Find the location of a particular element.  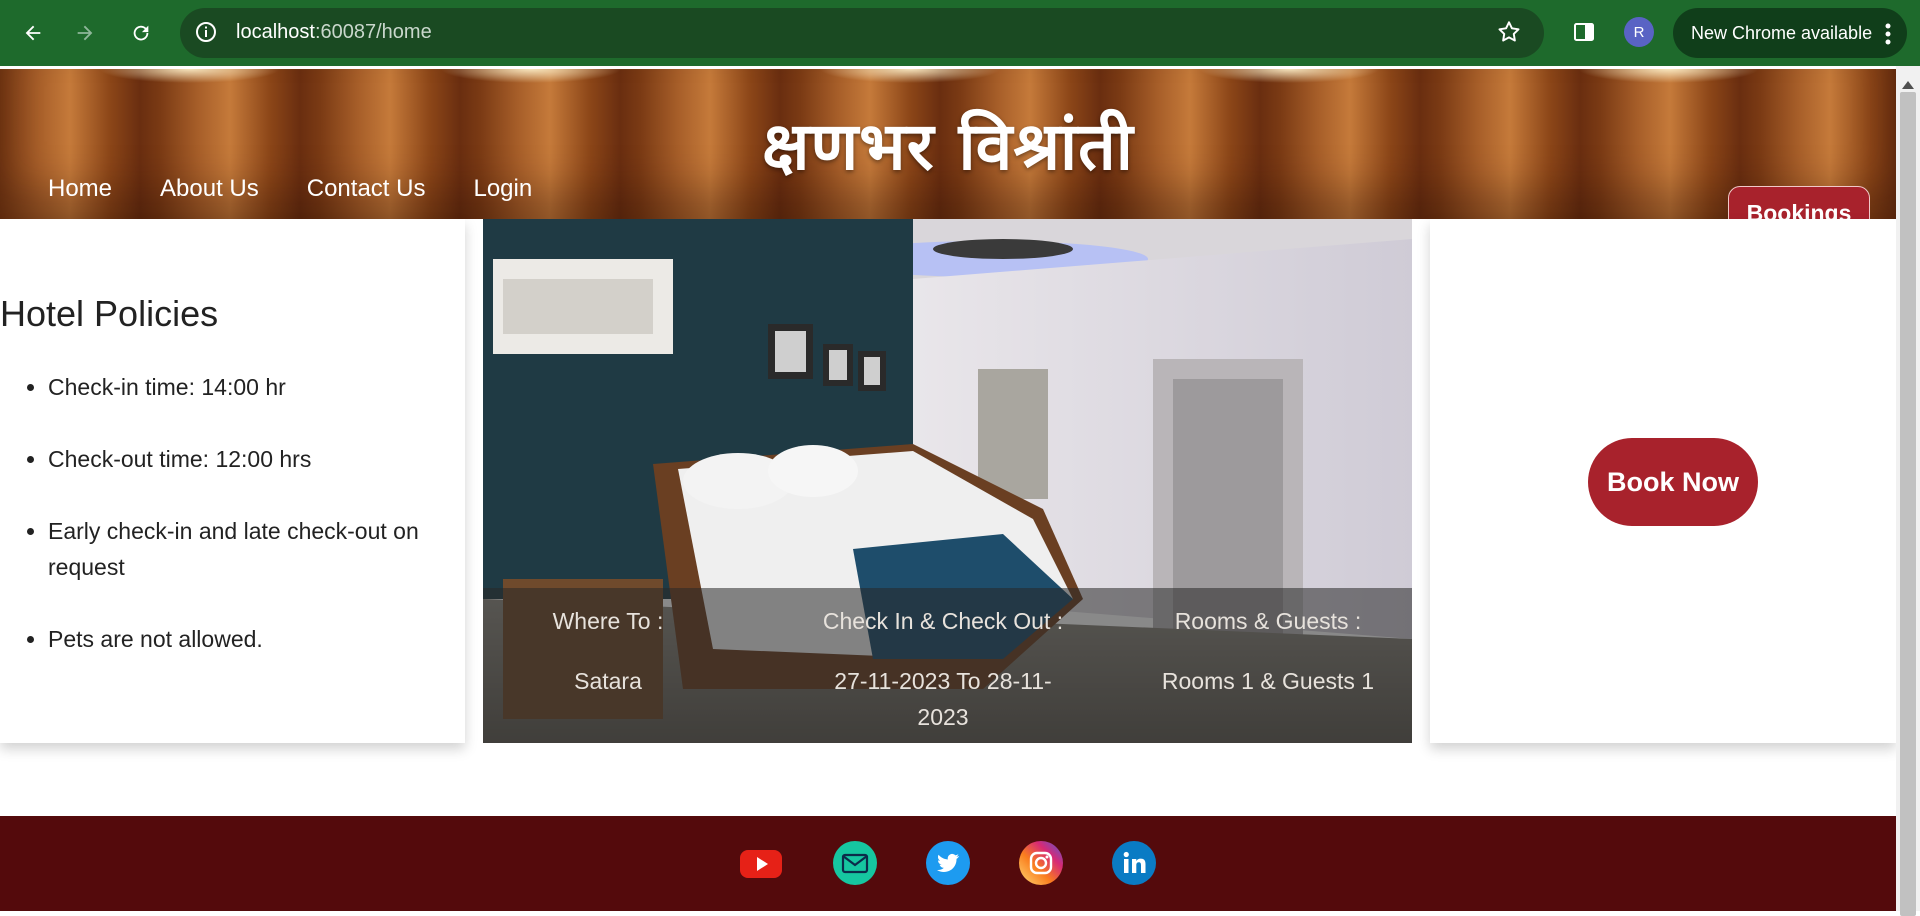

where-to: Where To : Satara is located at coordinates (608, 653).